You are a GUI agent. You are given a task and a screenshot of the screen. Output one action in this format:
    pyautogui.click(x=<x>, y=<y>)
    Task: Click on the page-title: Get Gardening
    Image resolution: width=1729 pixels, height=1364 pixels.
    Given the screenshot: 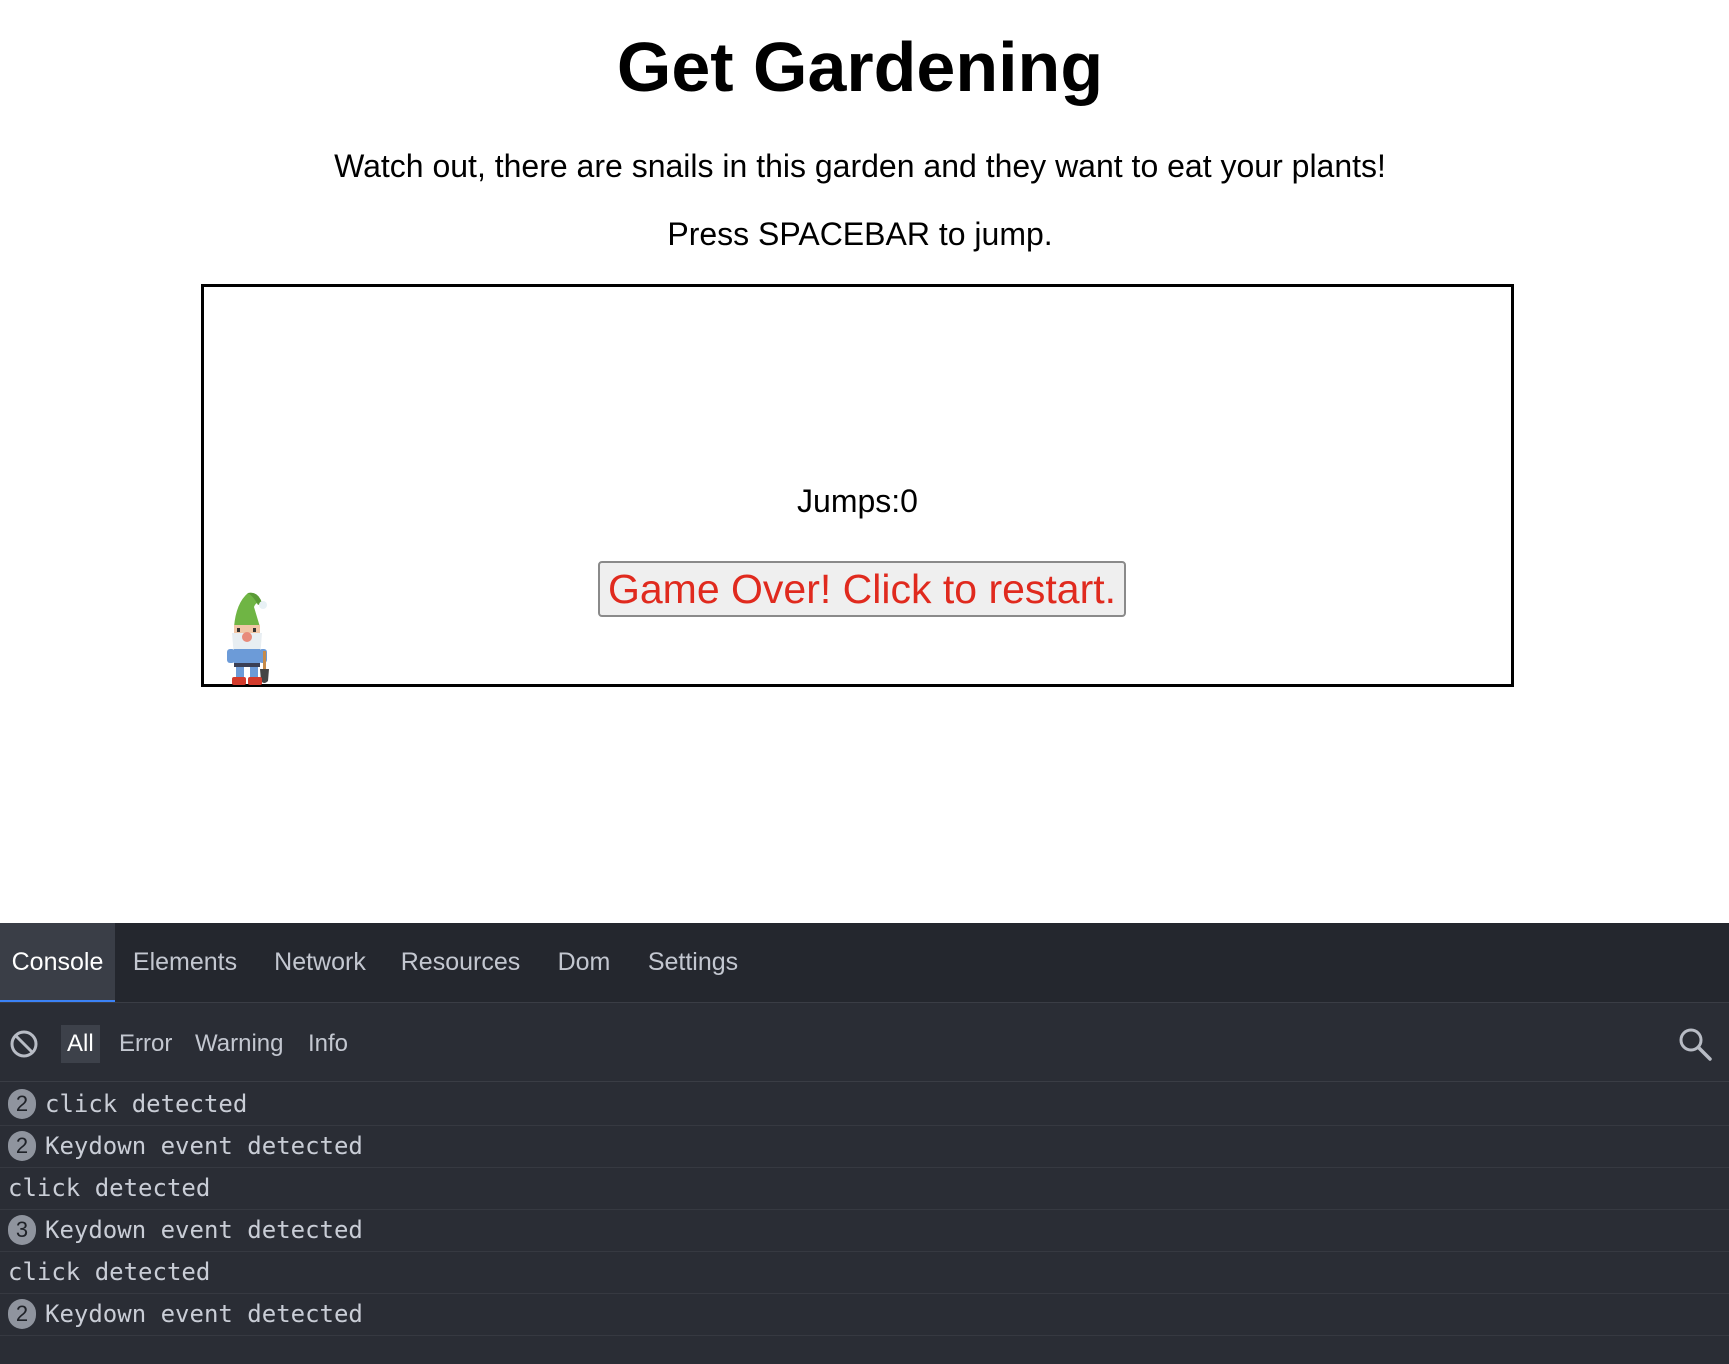 What is the action you would take?
    pyautogui.click(x=860, y=67)
    